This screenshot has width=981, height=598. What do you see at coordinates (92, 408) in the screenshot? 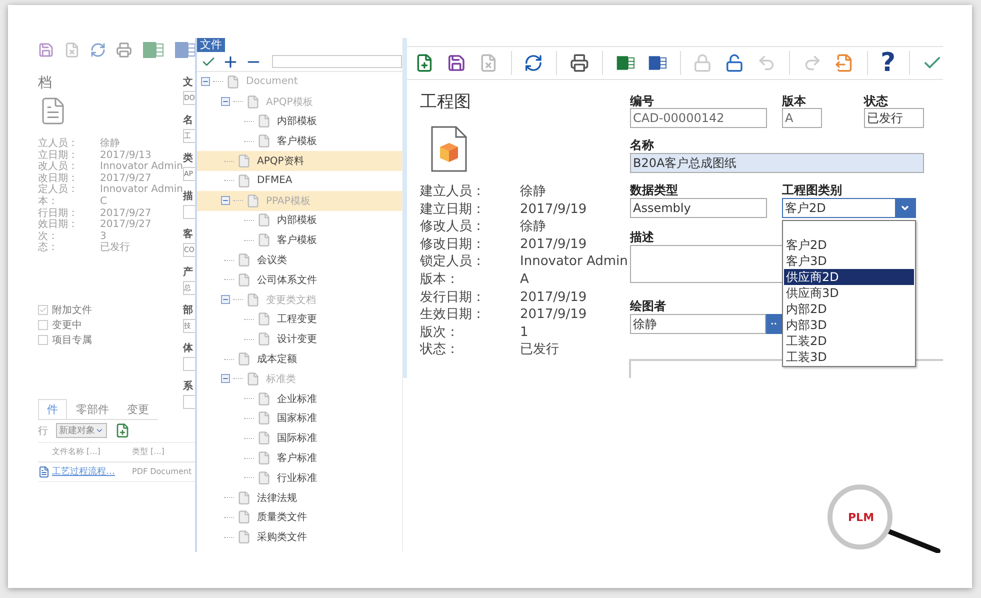
I see `tab: 零部件` at bounding box center [92, 408].